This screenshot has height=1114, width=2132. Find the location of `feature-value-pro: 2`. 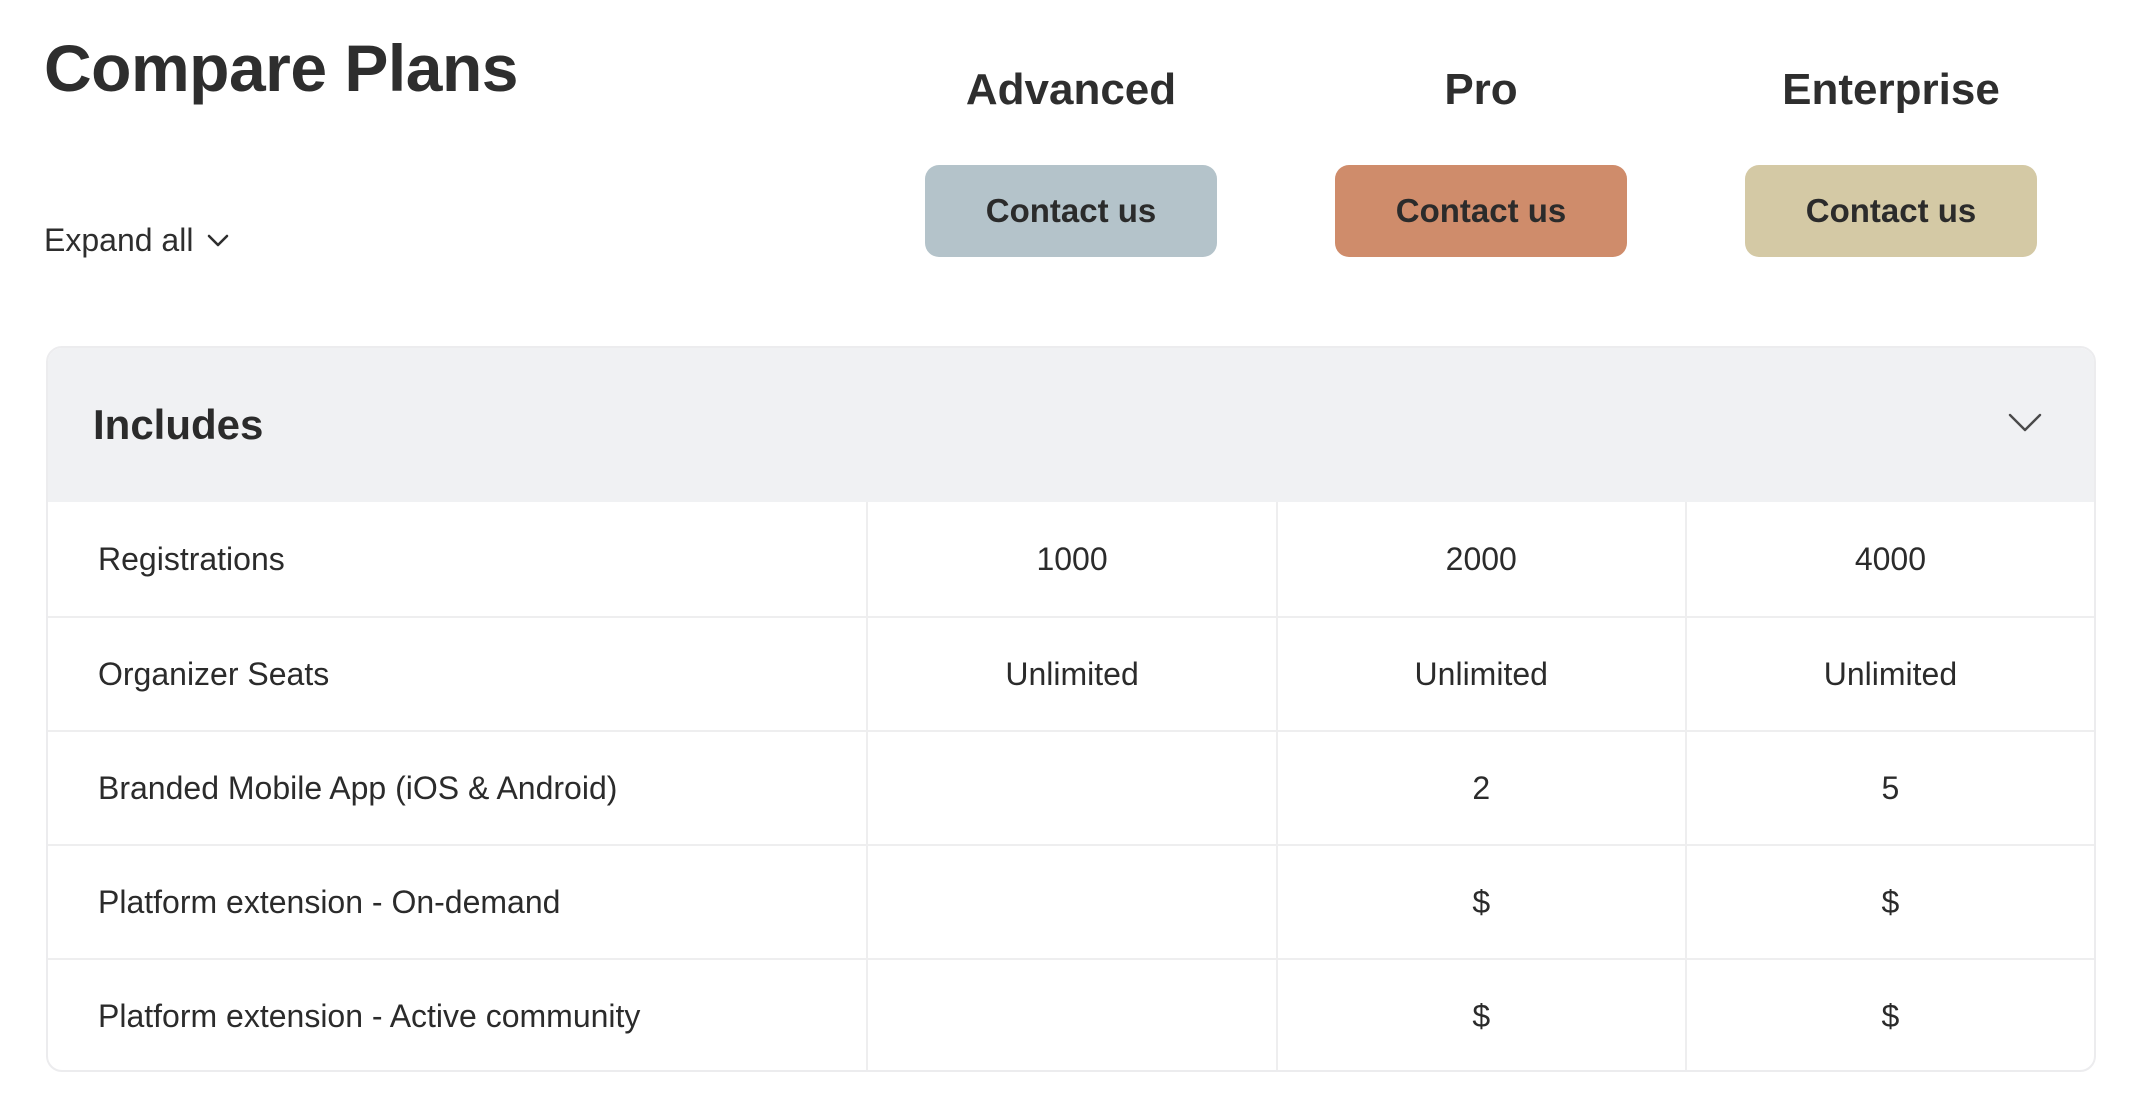

feature-value-pro: 2 is located at coordinates (1480, 788).